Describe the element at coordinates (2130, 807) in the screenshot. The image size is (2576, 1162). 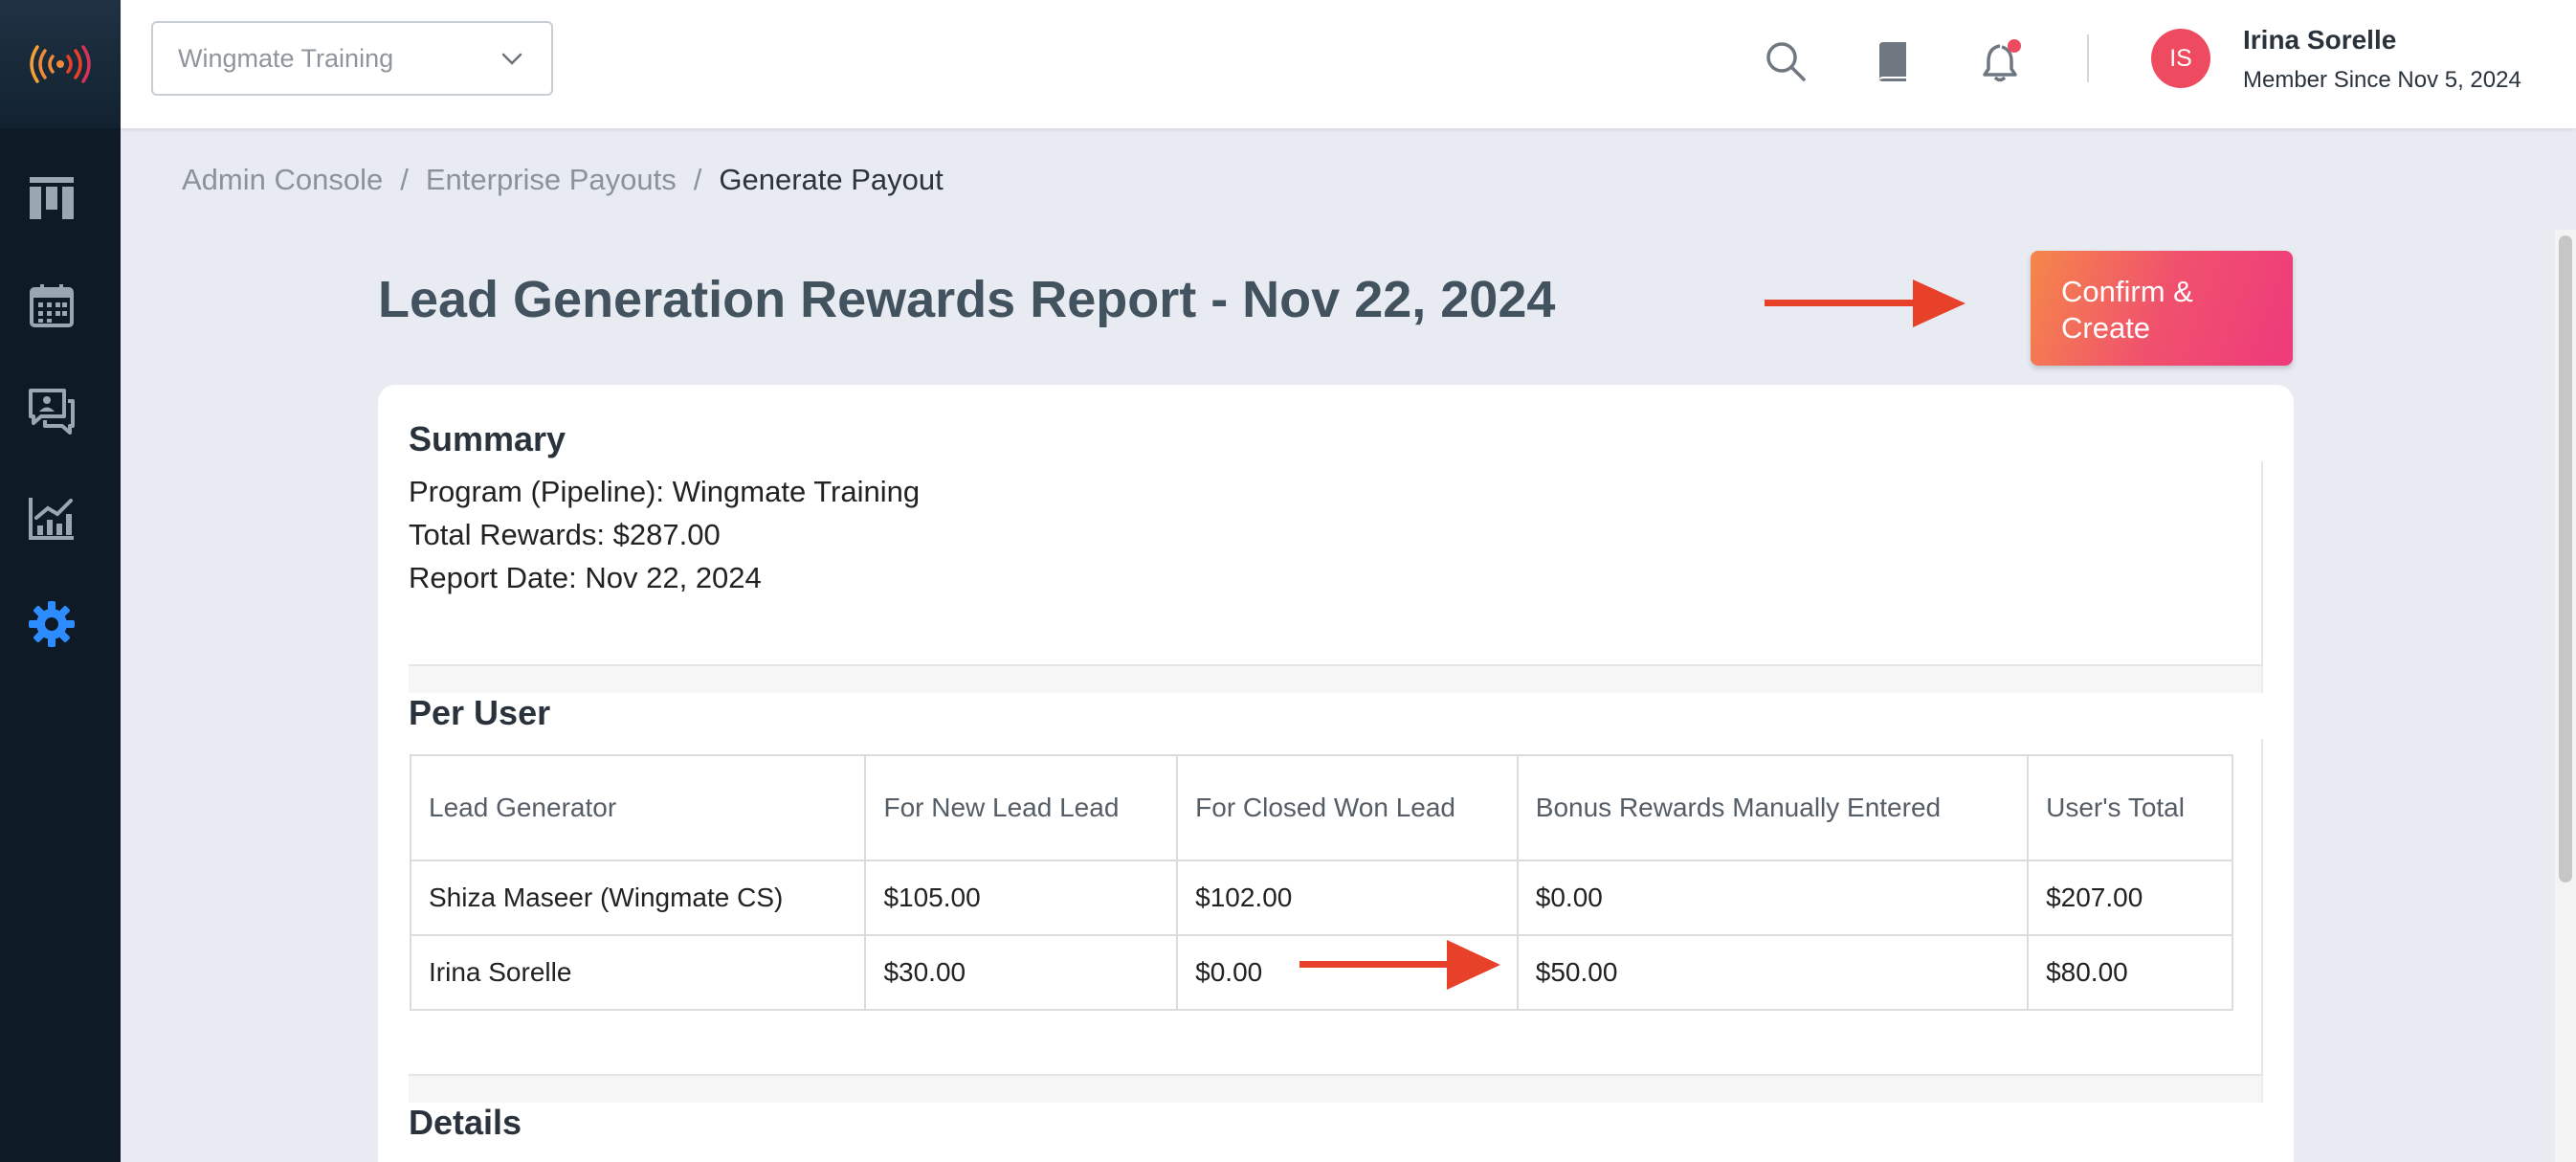
I see `col-user-total: User's Total` at that location.